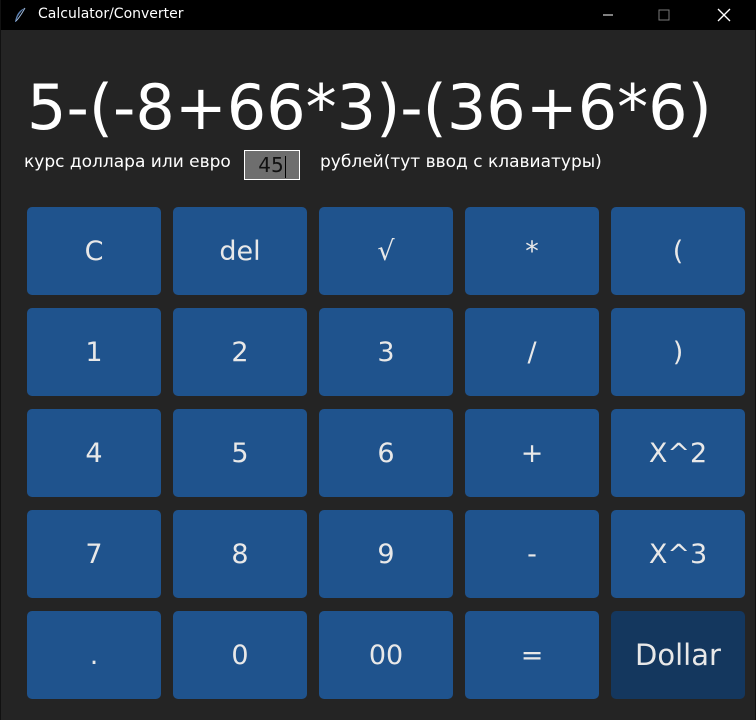 The width and height of the screenshot is (756, 720). What do you see at coordinates (678, 655) in the screenshot?
I see `dollar-button: Dollar` at bounding box center [678, 655].